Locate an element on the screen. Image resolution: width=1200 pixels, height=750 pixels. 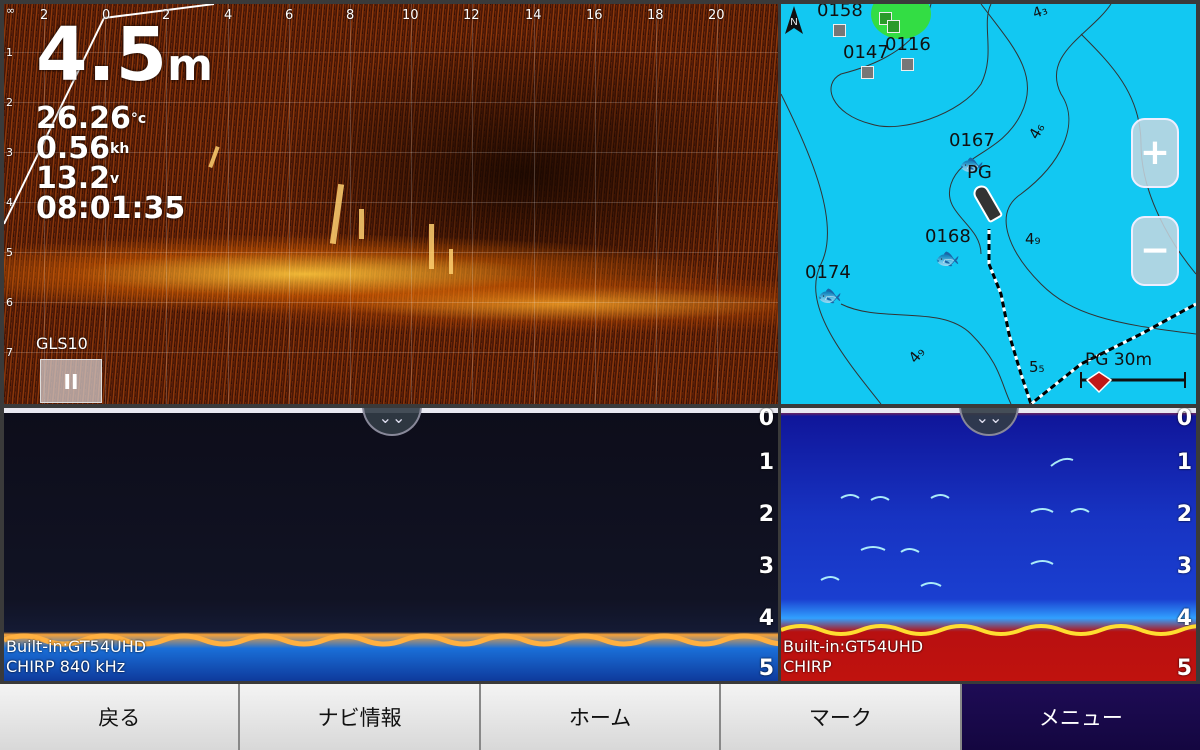
bottom-nav-bar: 戻る ナビ情報 ホーム マーク メニュー is located at coordinates (600, 717).